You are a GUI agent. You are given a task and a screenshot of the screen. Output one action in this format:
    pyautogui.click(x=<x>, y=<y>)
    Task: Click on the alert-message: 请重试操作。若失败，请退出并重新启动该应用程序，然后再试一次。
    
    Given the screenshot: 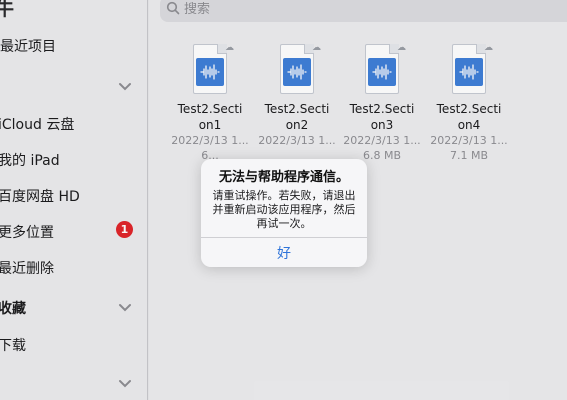 What is the action you would take?
    pyautogui.click(x=284, y=209)
    